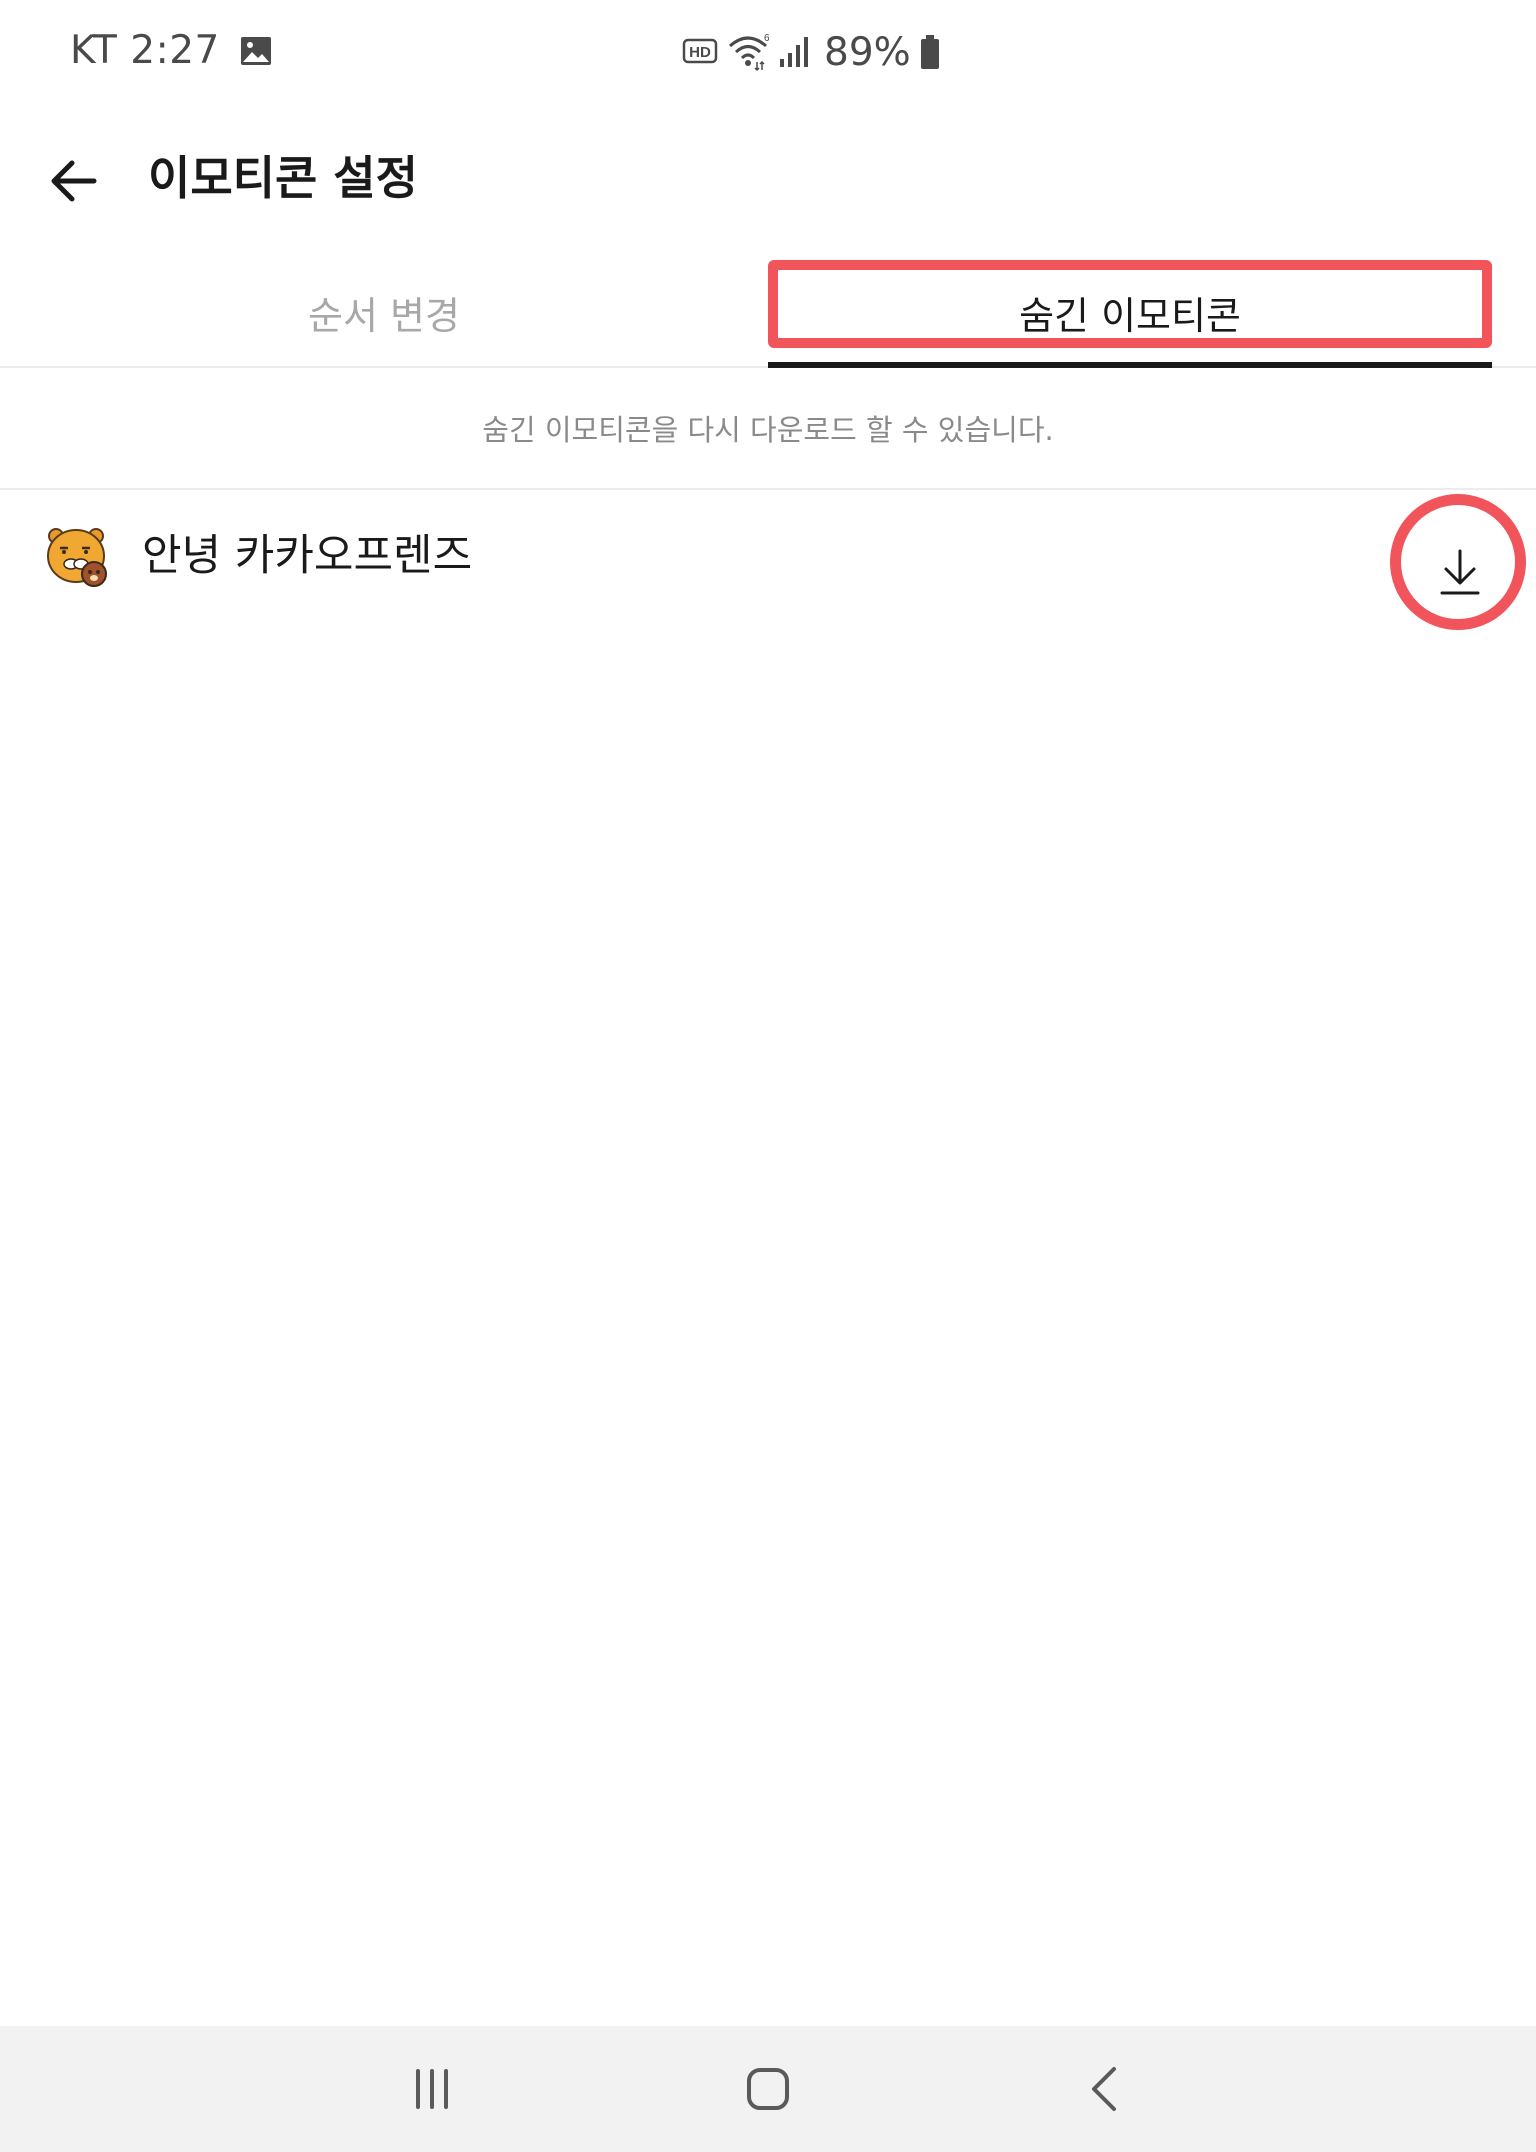 The width and height of the screenshot is (1536, 2152). I want to click on system-nav-bar, so click(768, 2089).